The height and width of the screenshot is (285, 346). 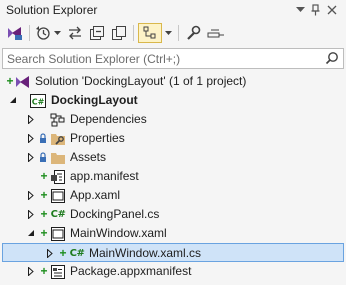 What do you see at coordinates (94, 100) in the screenshot?
I see `tree-item-label: DockingLayout` at bounding box center [94, 100].